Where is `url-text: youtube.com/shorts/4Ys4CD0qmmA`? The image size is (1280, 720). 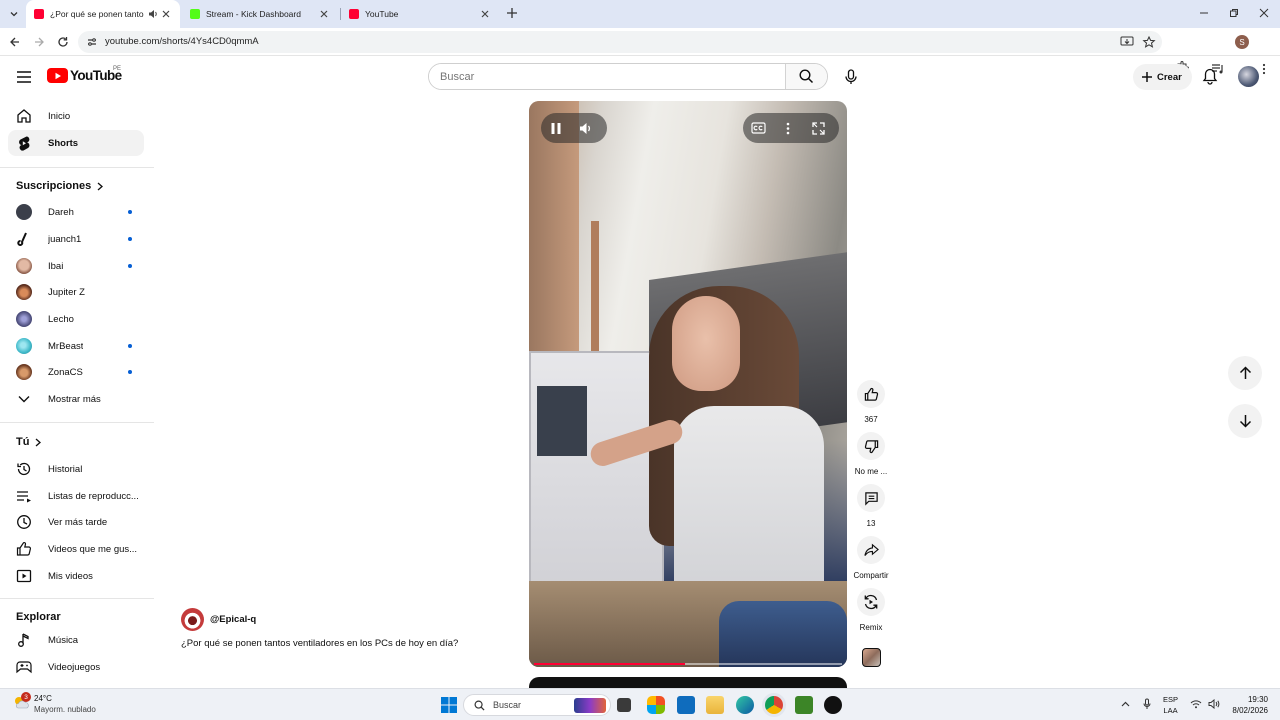
url-text: youtube.com/shorts/4Ys4CD0qmmA is located at coordinates (182, 41).